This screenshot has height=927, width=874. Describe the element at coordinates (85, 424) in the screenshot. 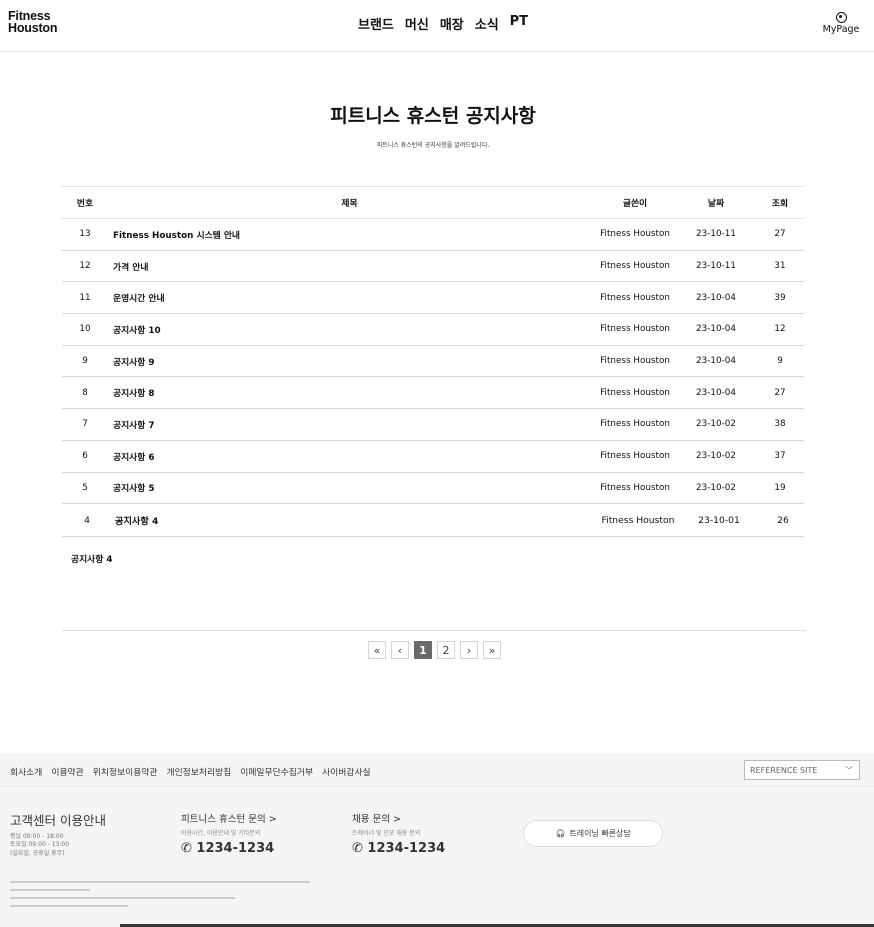

I see `row-number: 7` at that location.